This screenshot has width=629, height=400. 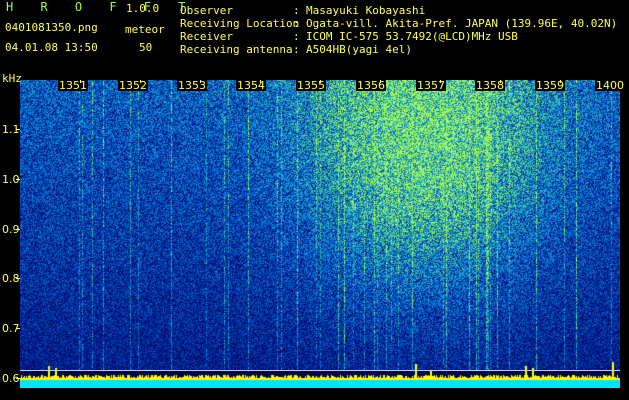 I want to click on info-value: A504HB(yagi 4el), so click(x=359, y=49).